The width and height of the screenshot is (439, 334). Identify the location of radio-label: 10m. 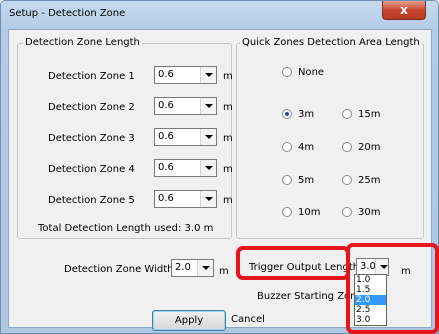
(309, 212).